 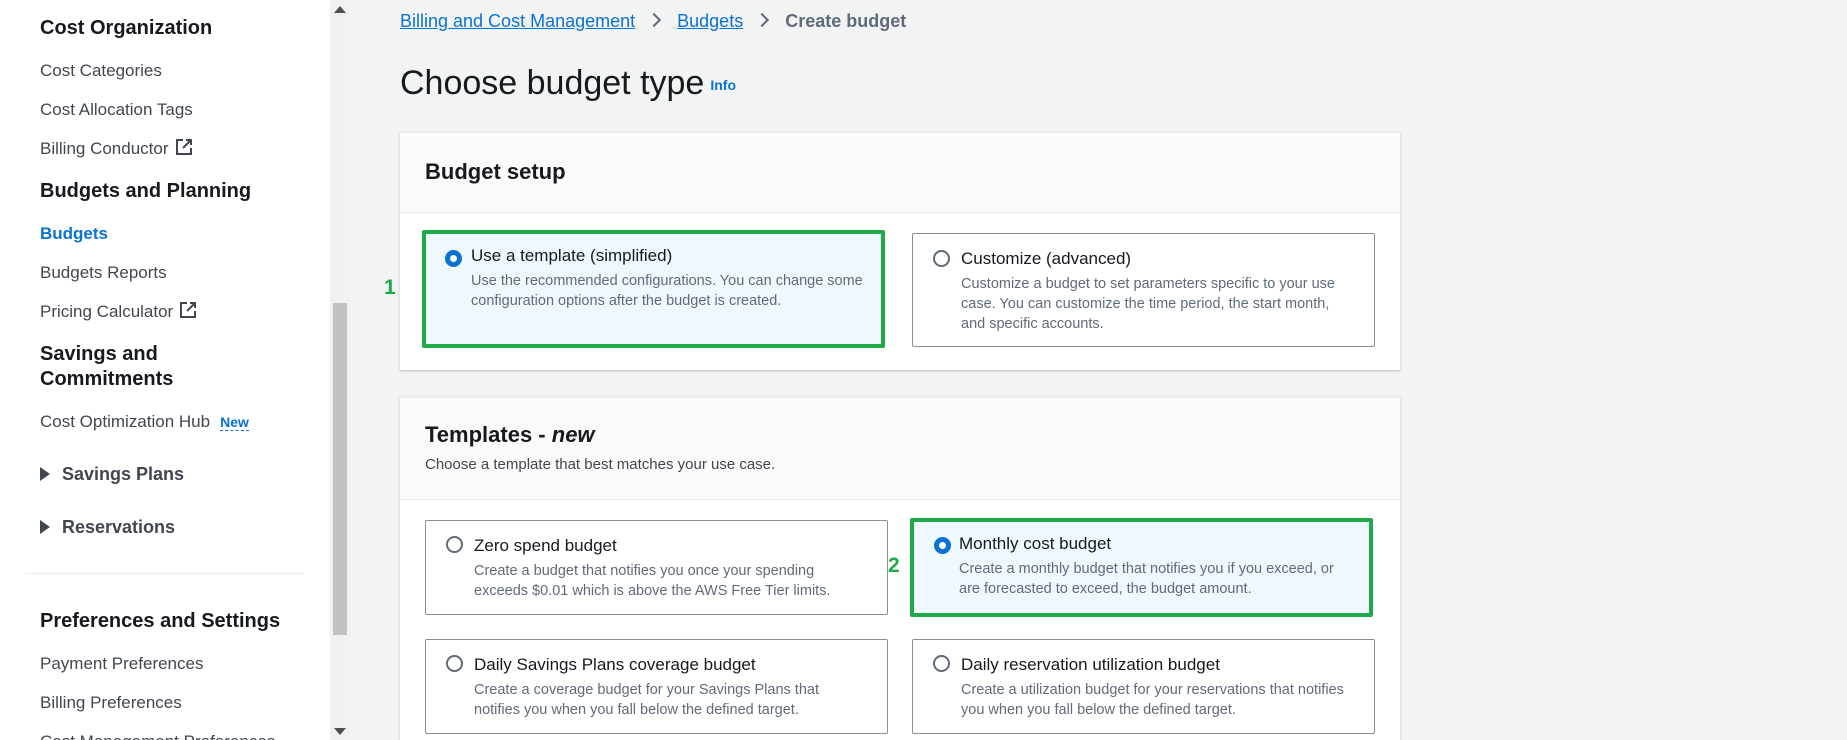 What do you see at coordinates (234, 422) in the screenshot?
I see `new-badge: New` at bounding box center [234, 422].